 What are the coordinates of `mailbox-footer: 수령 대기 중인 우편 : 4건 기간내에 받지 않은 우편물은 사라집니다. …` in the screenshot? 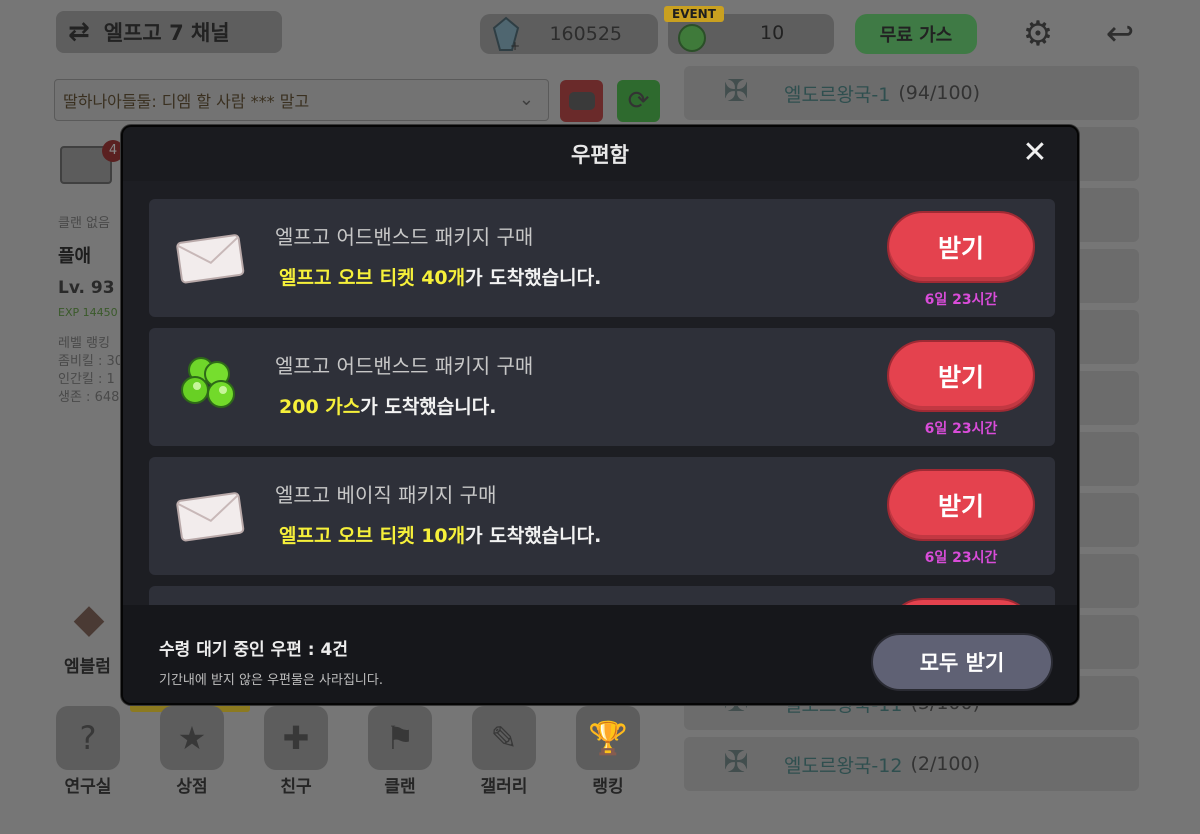 It's located at (600, 654).